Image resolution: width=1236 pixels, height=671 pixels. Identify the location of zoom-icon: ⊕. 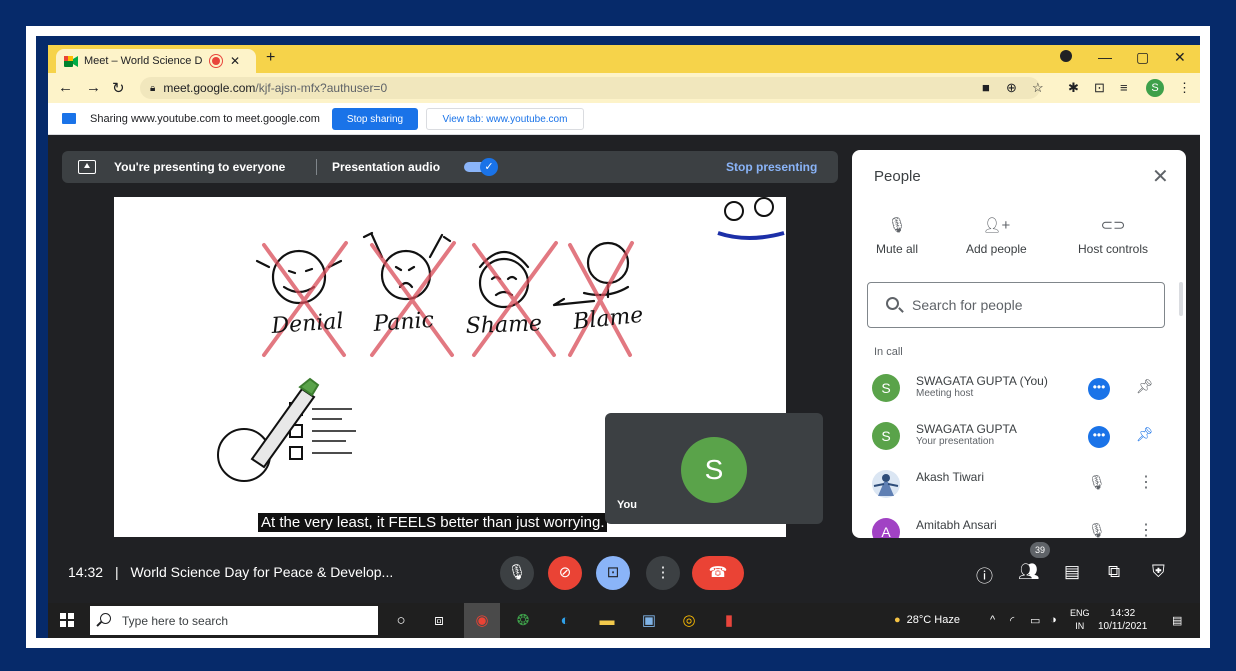
(1011, 88).